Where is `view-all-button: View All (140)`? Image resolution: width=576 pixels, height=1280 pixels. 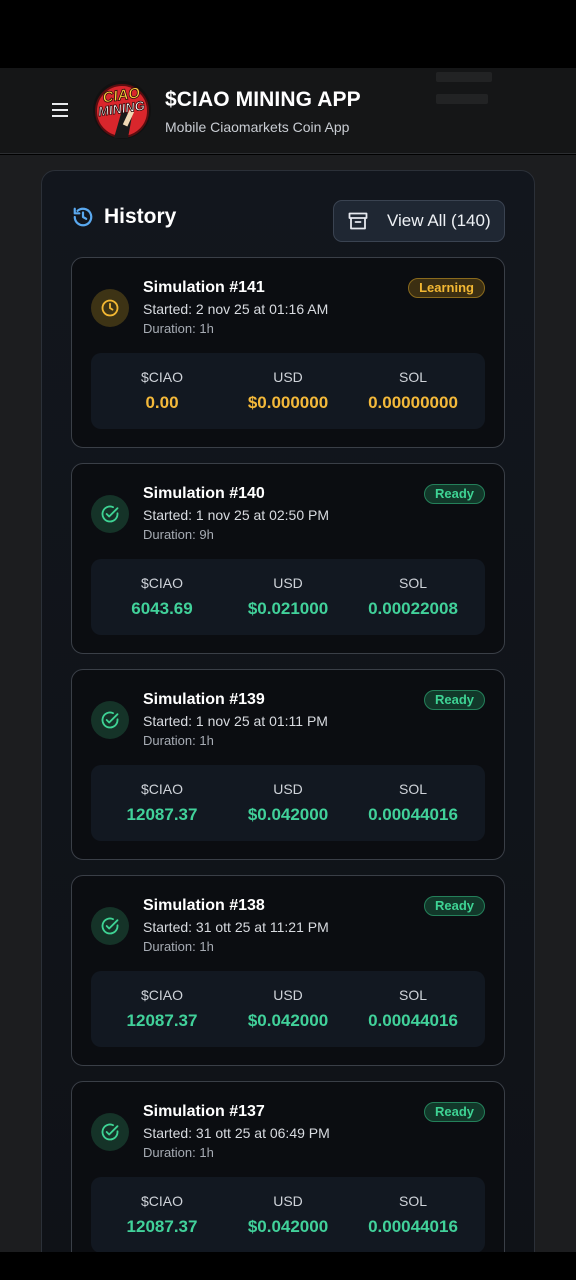
view-all-button: View All (140) is located at coordinates (419, 221).